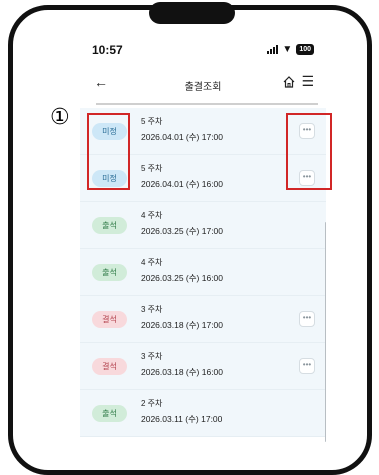 The height and width of the screenshot is (475, 379). I want to click on battery-icon: 100, so click(305, 49).